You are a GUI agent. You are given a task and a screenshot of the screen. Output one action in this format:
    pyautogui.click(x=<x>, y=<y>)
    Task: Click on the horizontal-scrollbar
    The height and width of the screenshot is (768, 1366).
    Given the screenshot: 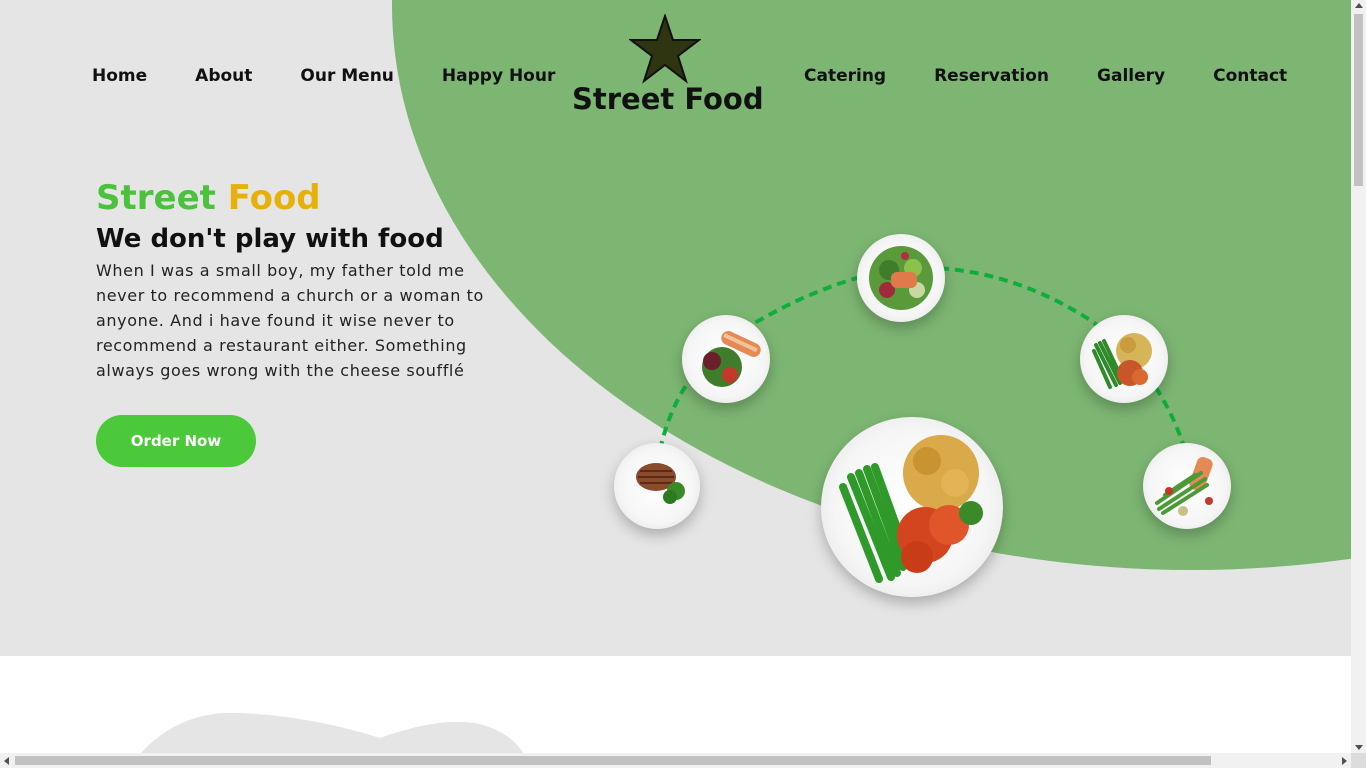 What is the action you would take?
    pyautogui.click(x=675, y=760)
    